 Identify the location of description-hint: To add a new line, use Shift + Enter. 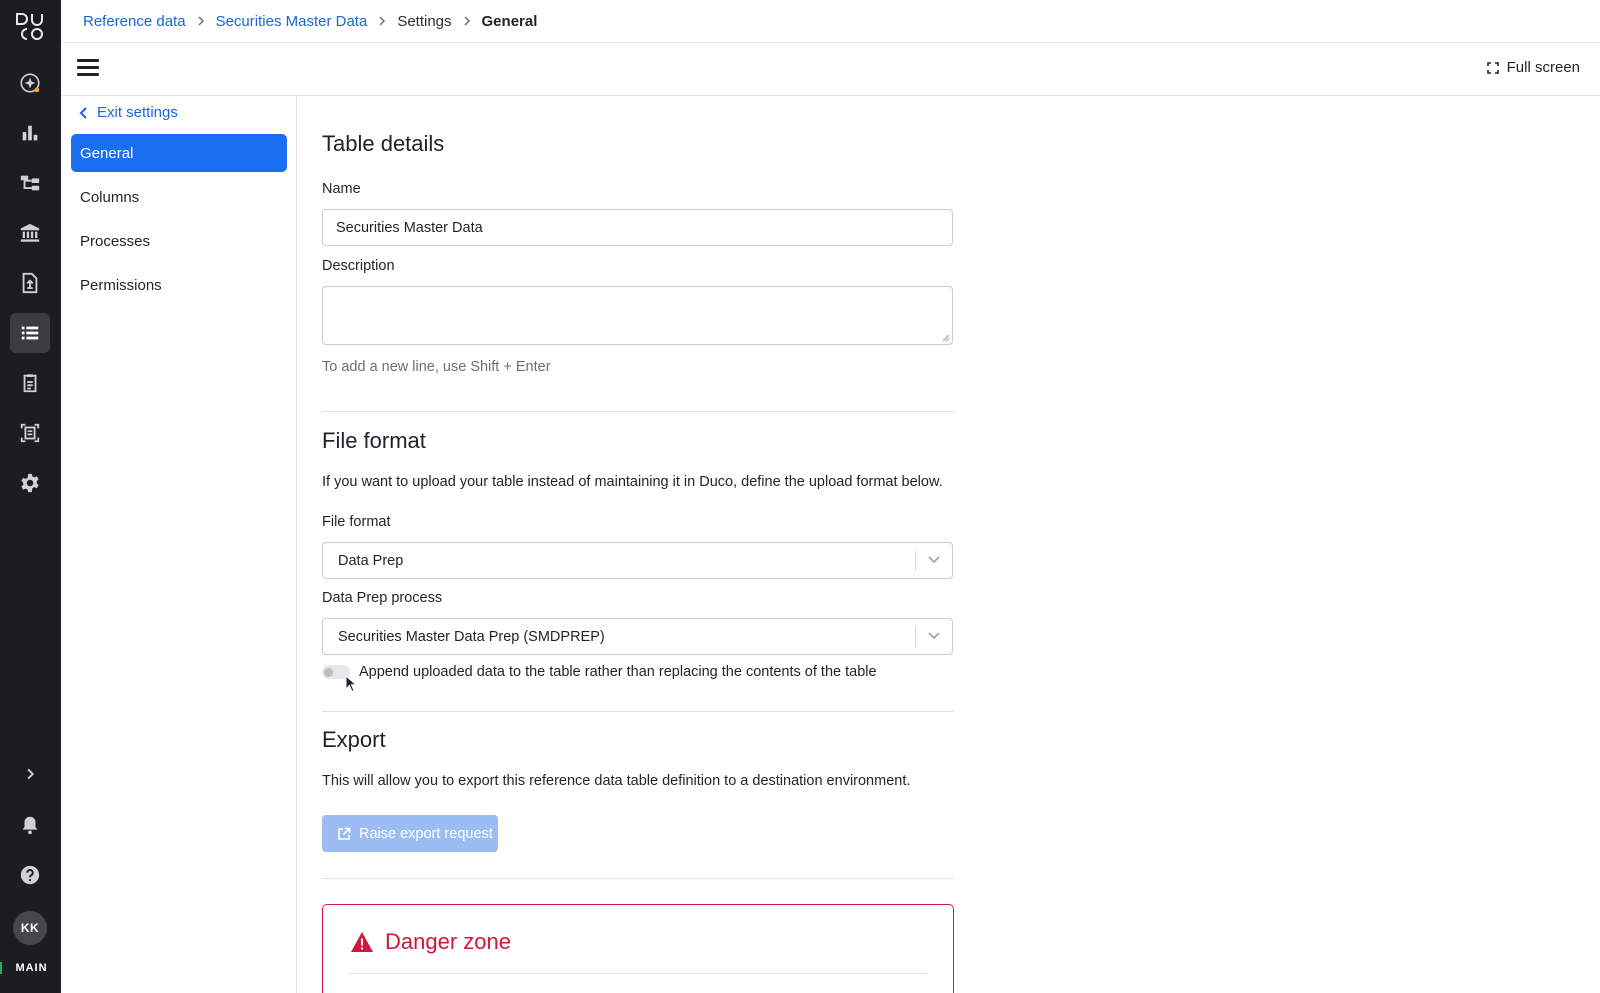
(436, 367).